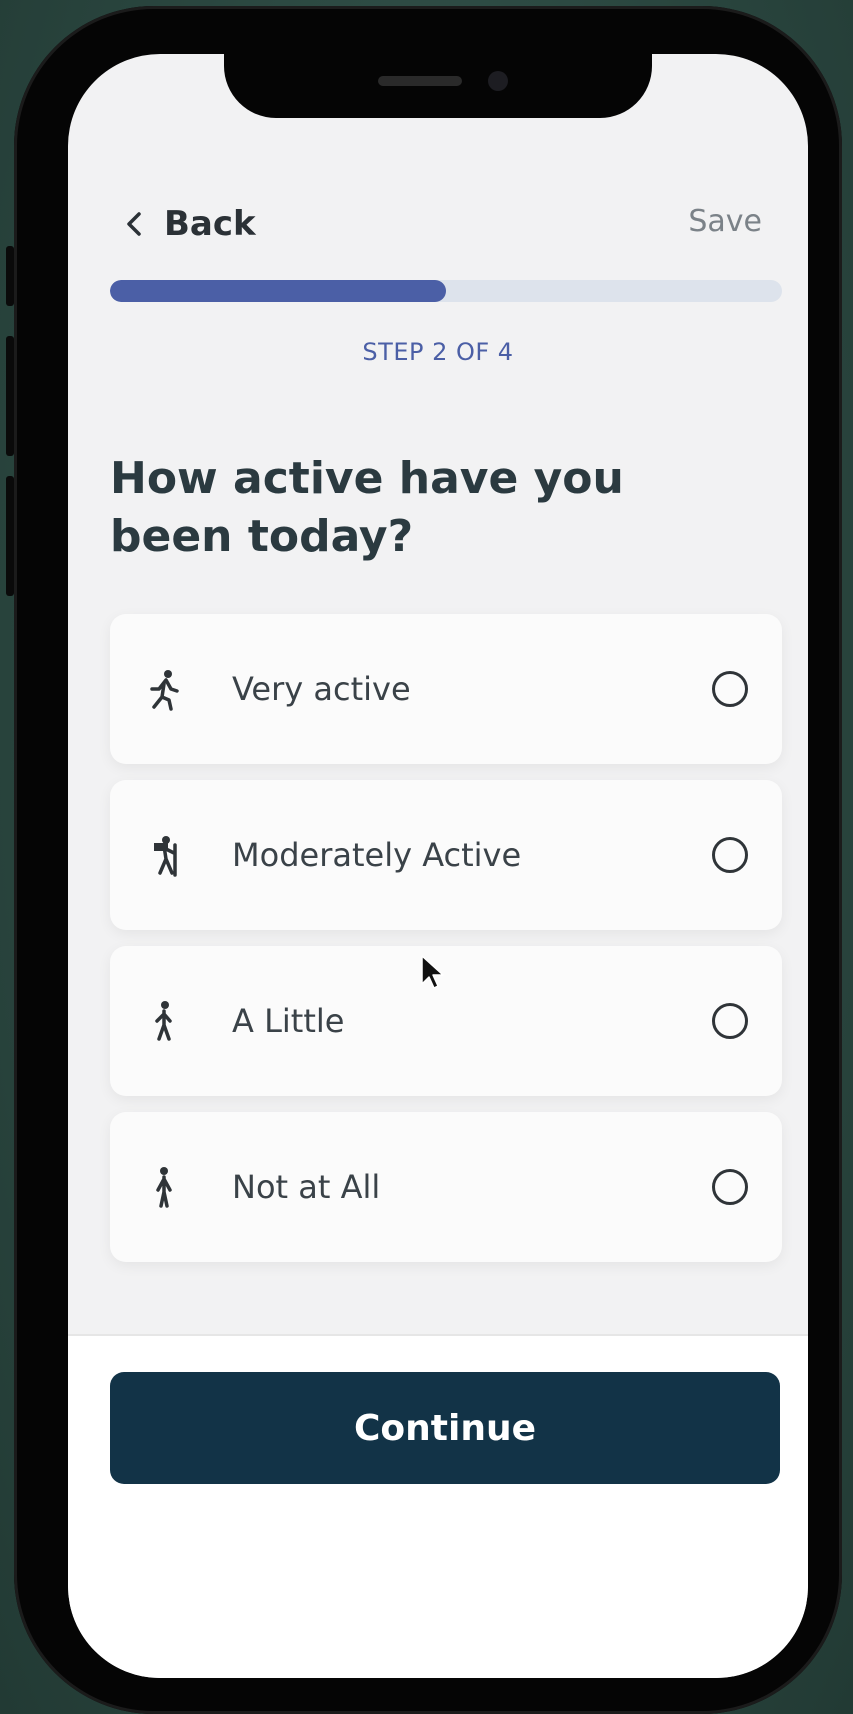  Describe the element at coordinates (10, 536) in the screenshot. I see `volume-down-button` at that location.